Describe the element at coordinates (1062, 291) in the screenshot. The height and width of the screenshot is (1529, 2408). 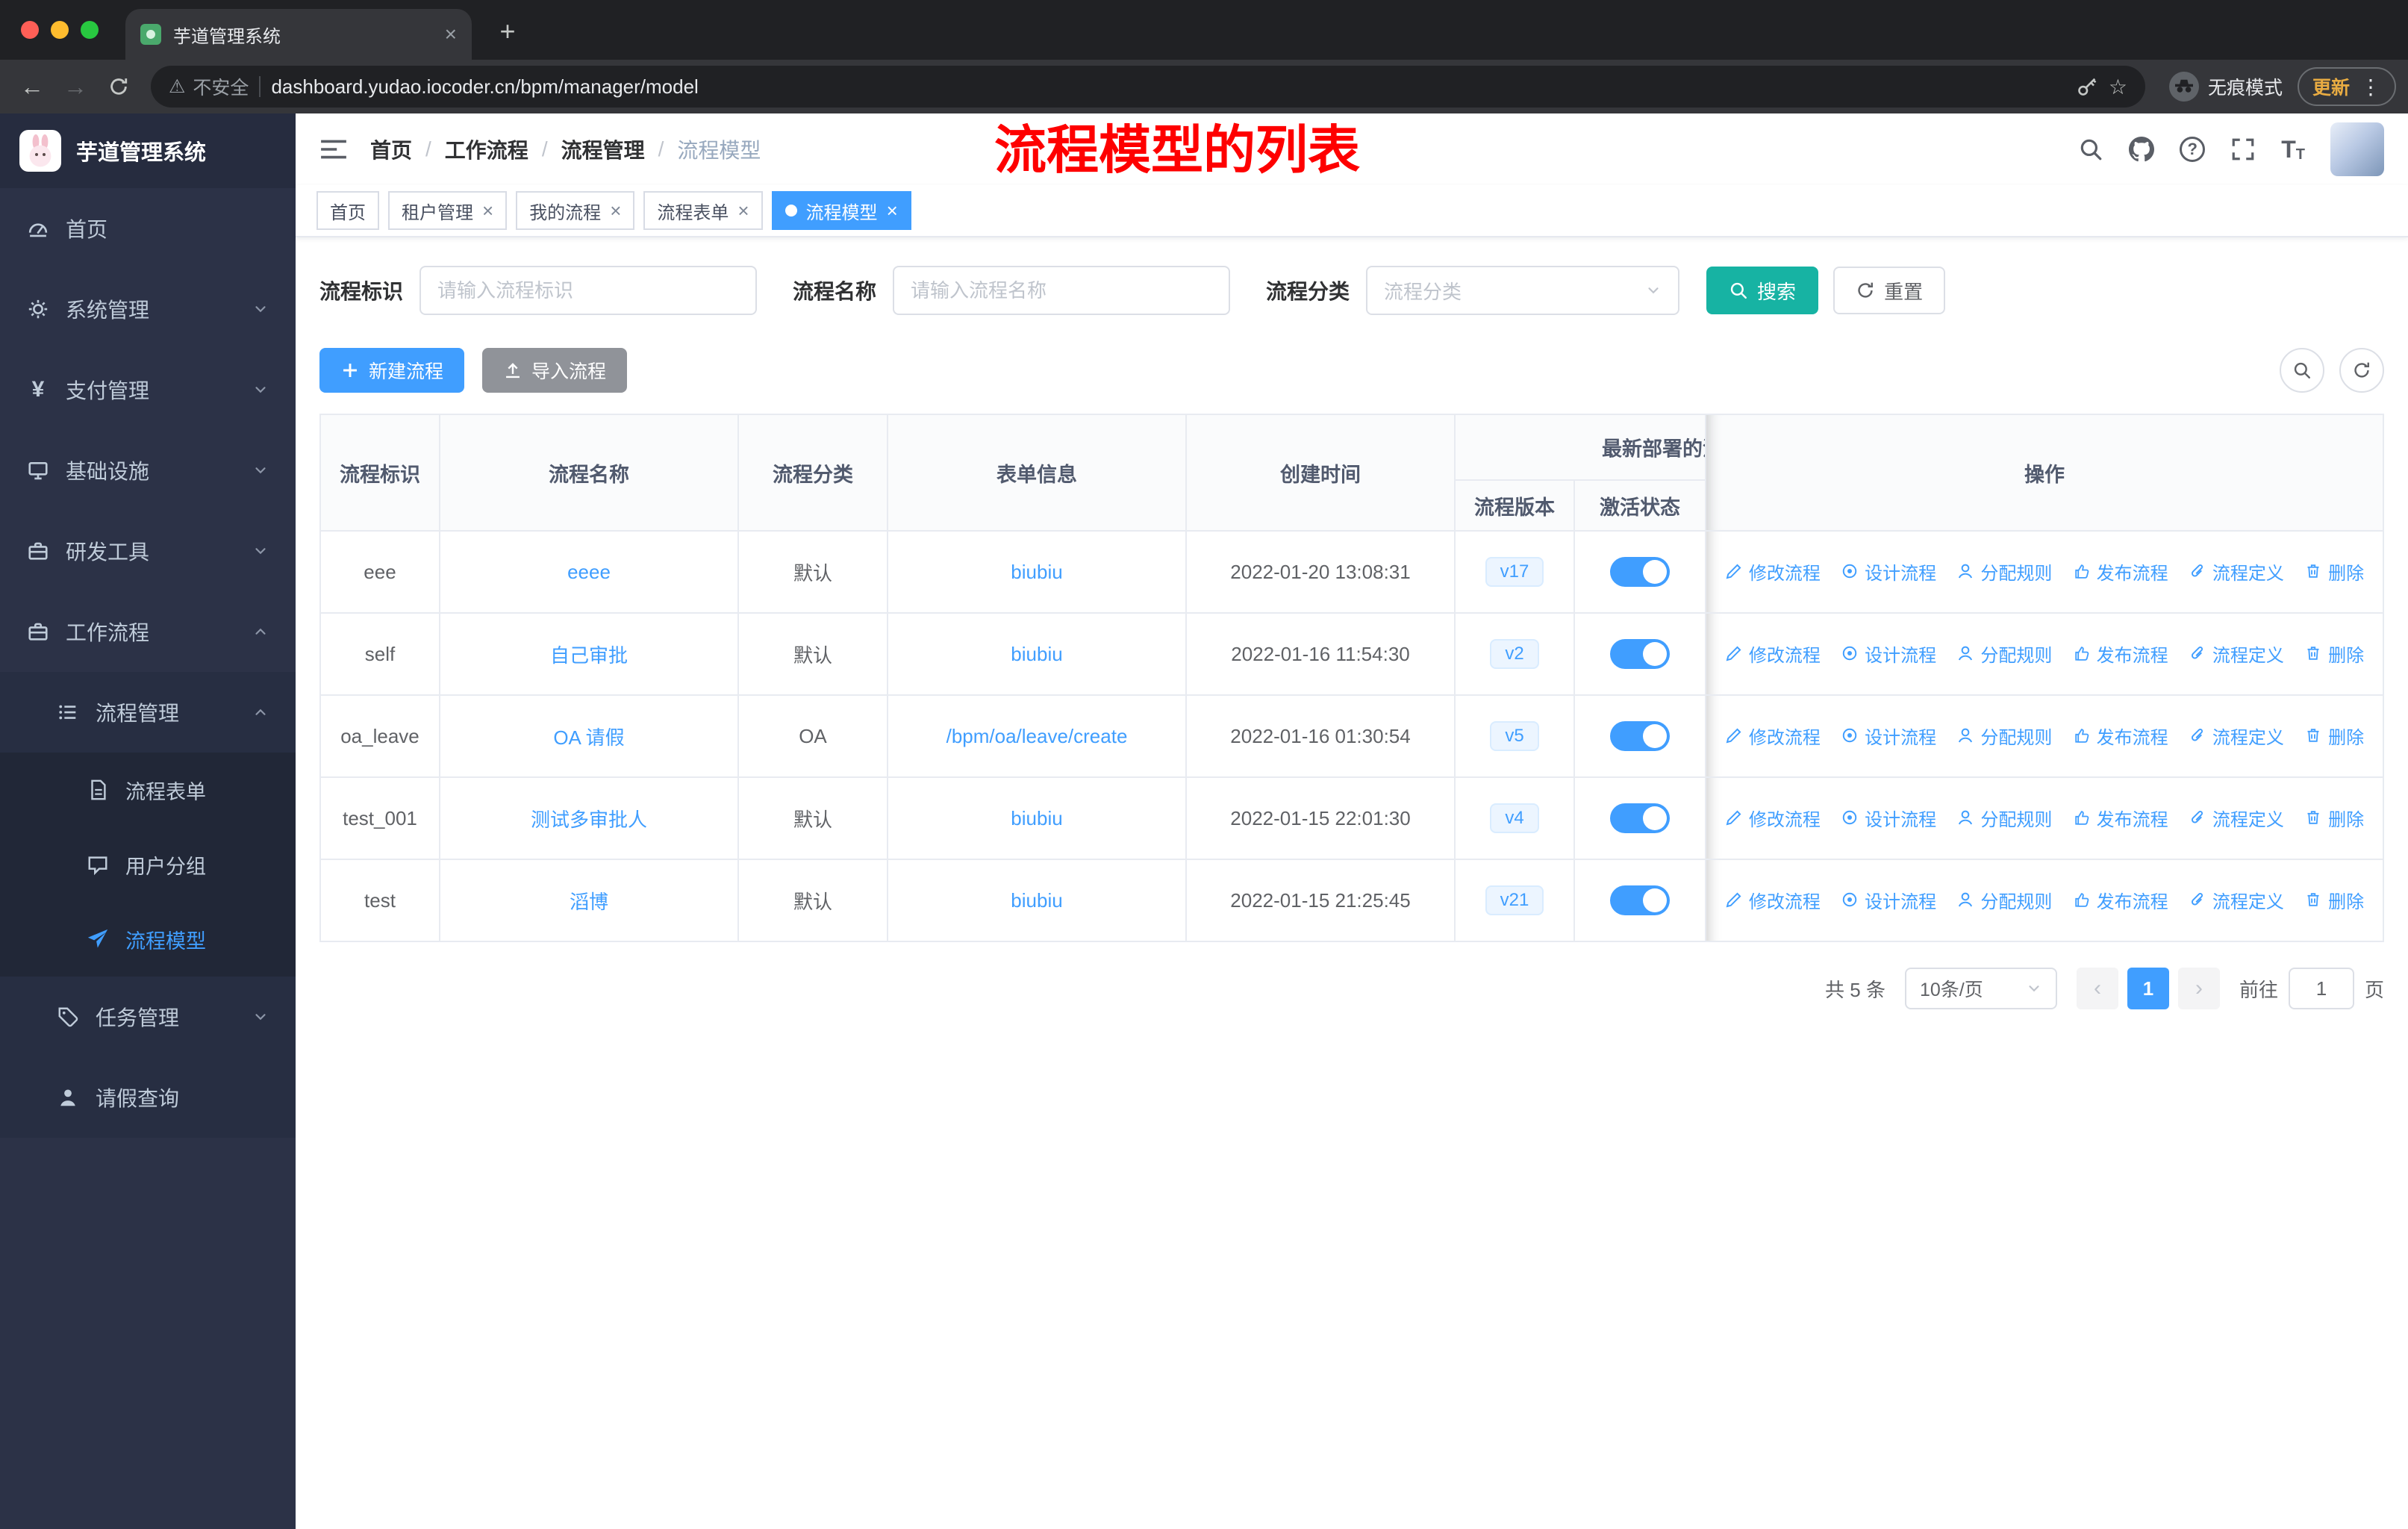
I see `process-name-input` at that location.